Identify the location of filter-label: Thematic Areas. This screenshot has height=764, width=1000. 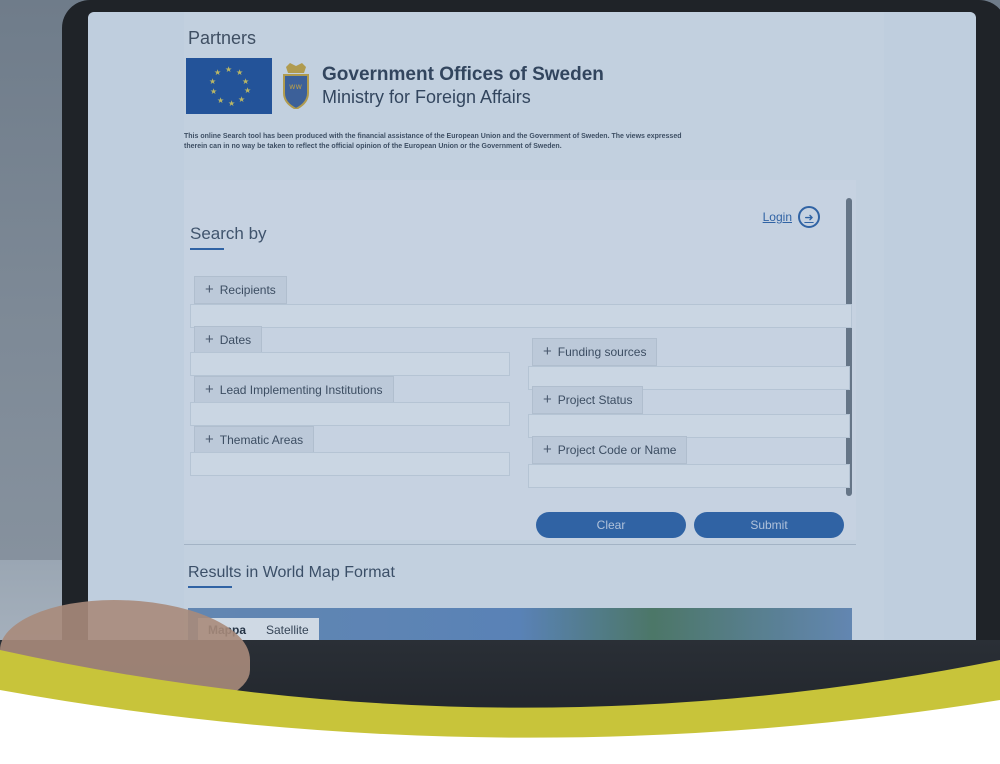
(261, 440).